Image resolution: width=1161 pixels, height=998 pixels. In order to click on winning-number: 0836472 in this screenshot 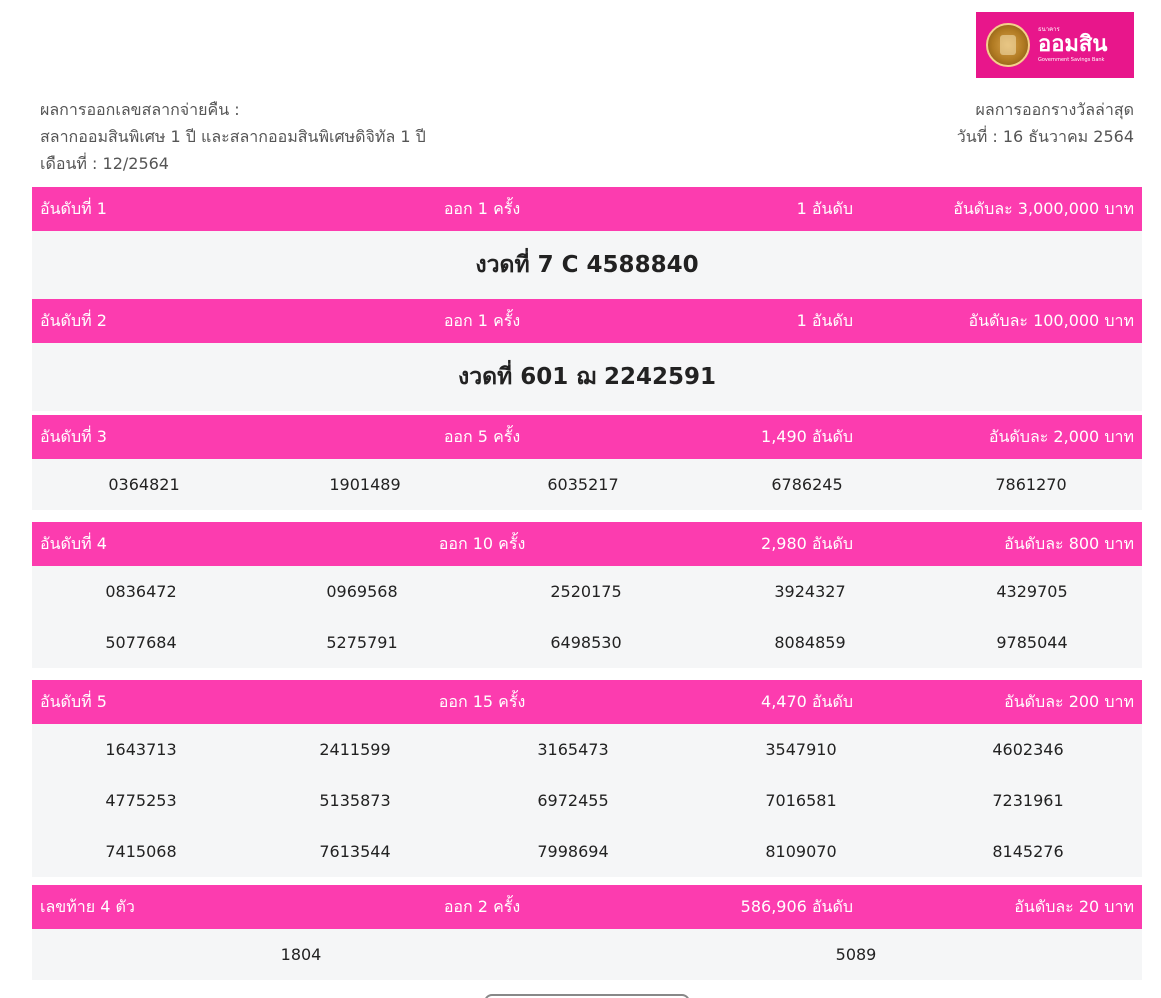, I will do `click(141, 591)`.